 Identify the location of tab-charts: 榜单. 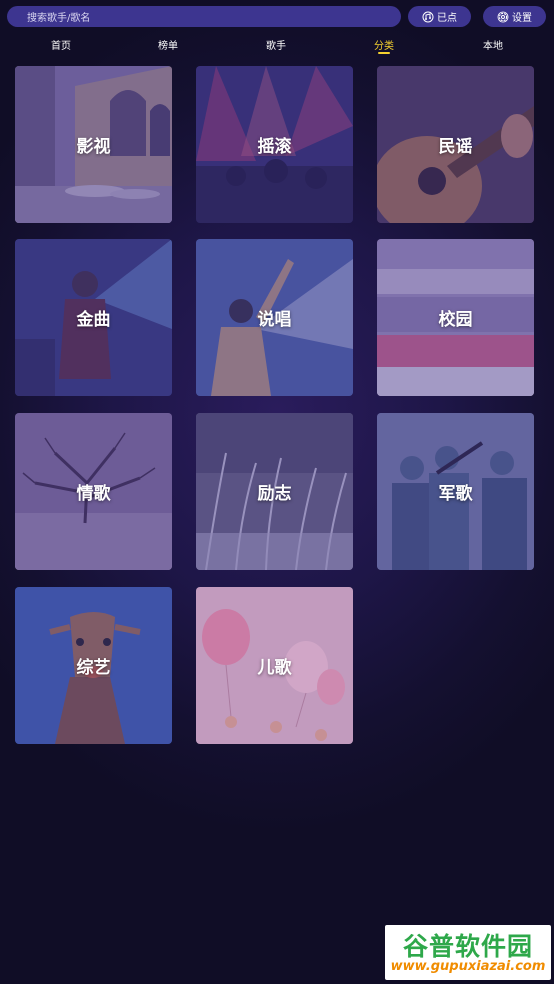
(168, 44).